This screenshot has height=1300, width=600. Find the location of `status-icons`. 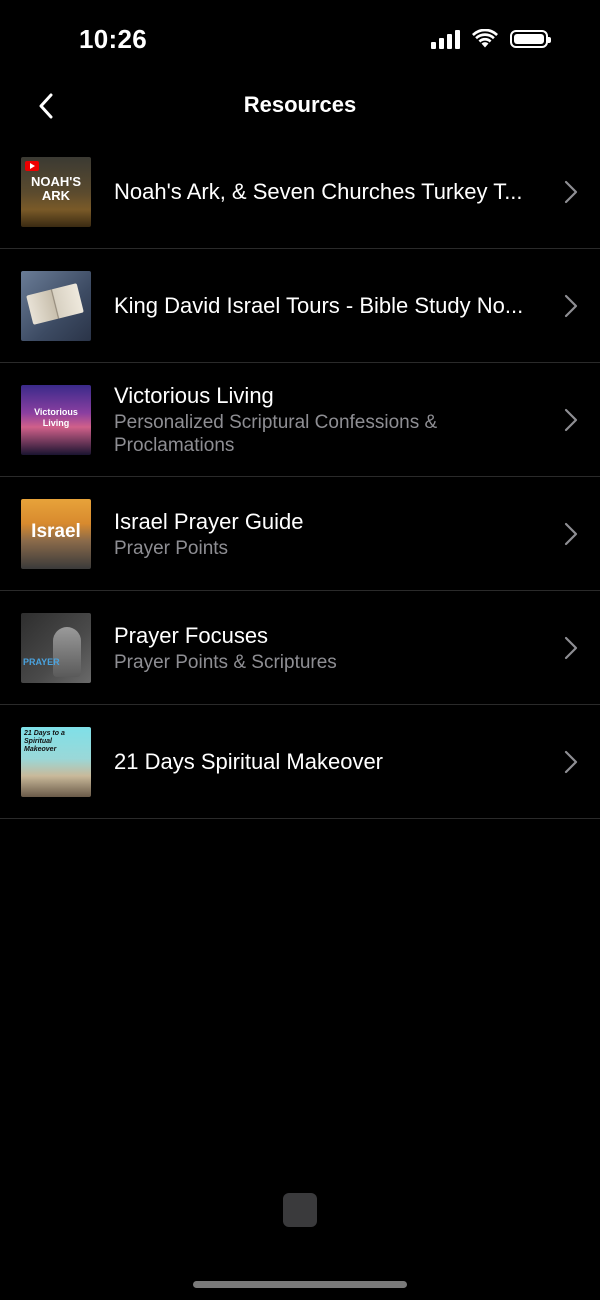

status-icons is located at coordinates (491, 39).